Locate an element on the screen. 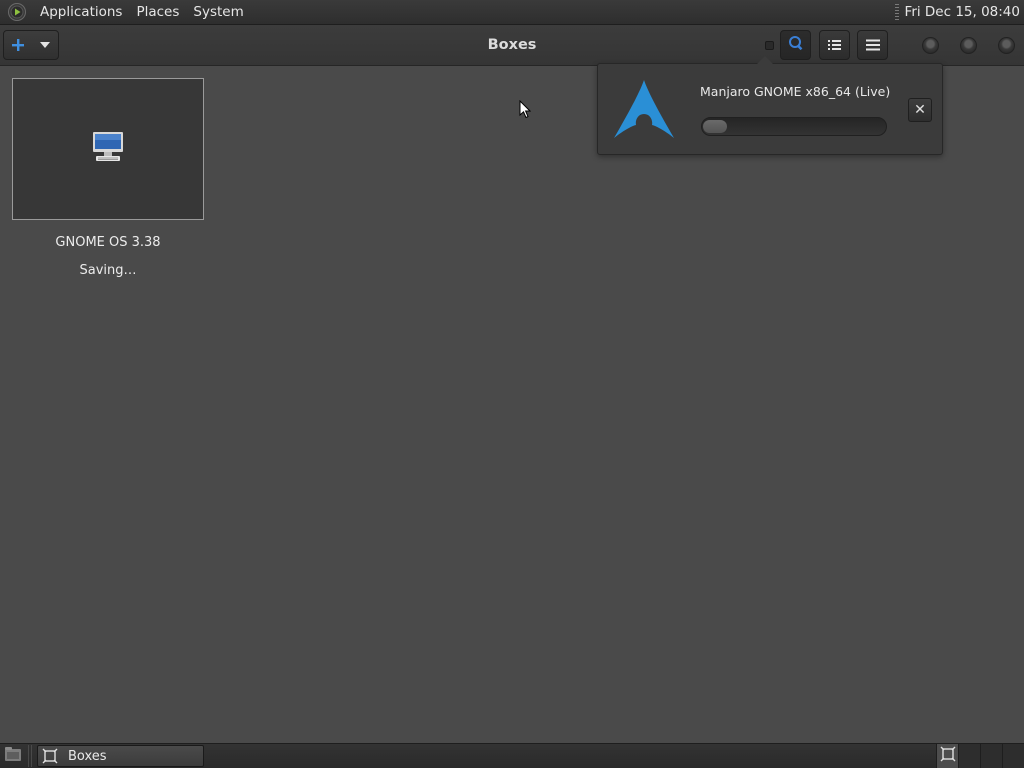 This screenshot has width=1024, height=768. cancel-download-button: ✕ is located at coordinates (920, 110).